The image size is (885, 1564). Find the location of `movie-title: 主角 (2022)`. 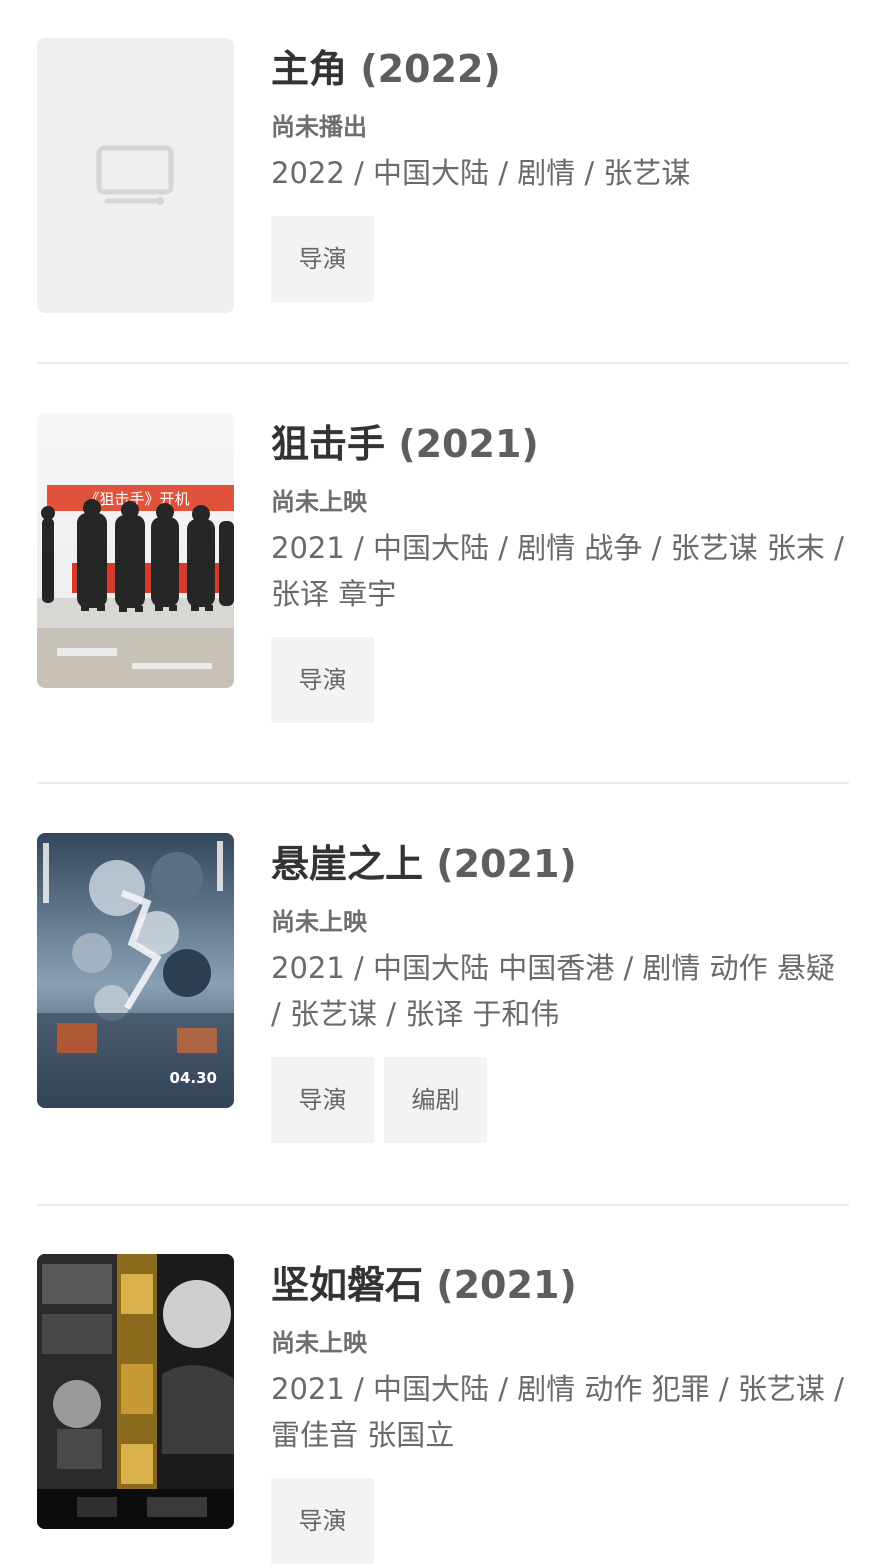

movie-title: 主角 (2022) is located at coordinates (560, 69).